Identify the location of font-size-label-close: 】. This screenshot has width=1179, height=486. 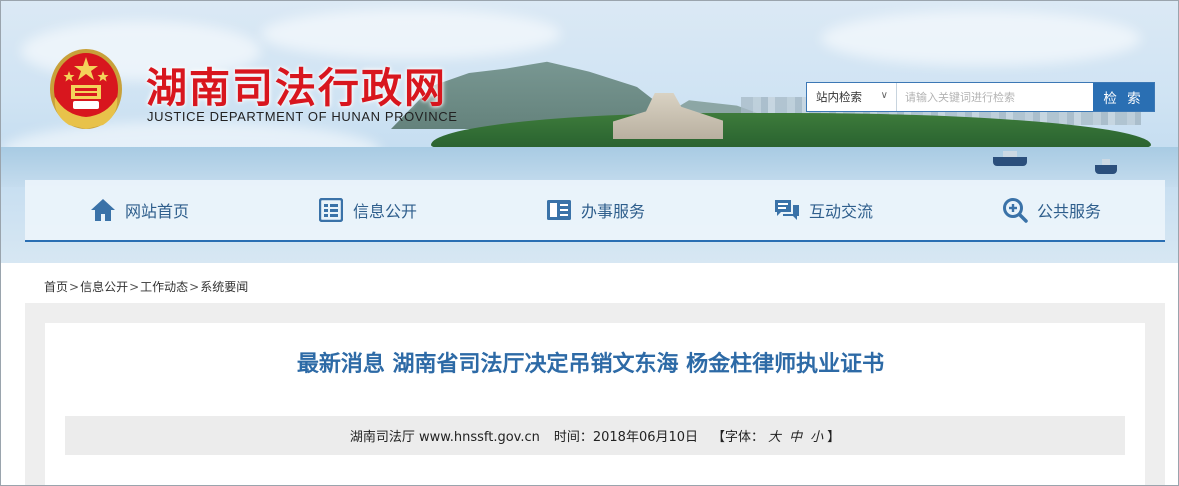
(834, 437).